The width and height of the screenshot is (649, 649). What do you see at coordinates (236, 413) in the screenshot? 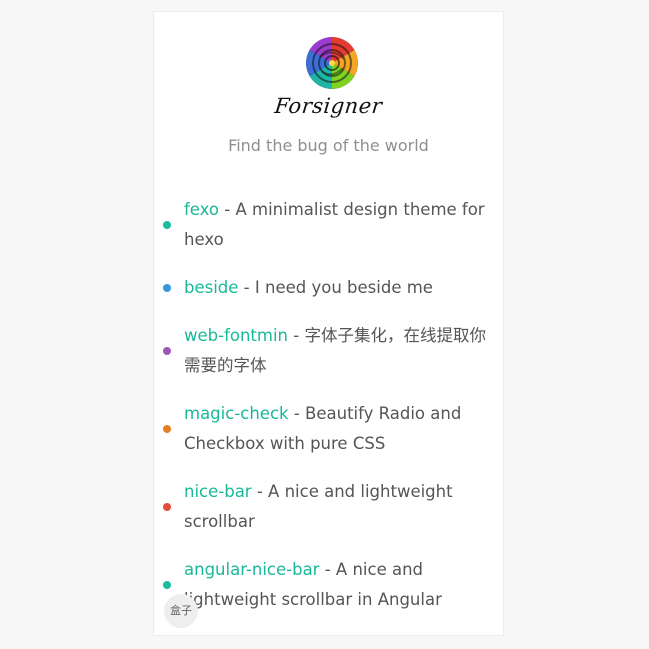
I see `project-link-magic-check: magic-check` at bounding box center [236, 413].